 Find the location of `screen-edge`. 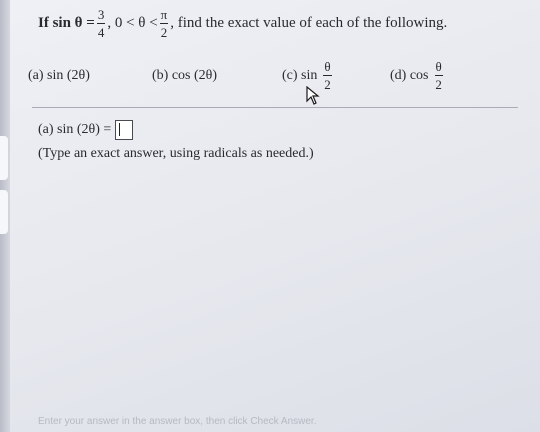

screen-edge is located at coordinates (5, 216).